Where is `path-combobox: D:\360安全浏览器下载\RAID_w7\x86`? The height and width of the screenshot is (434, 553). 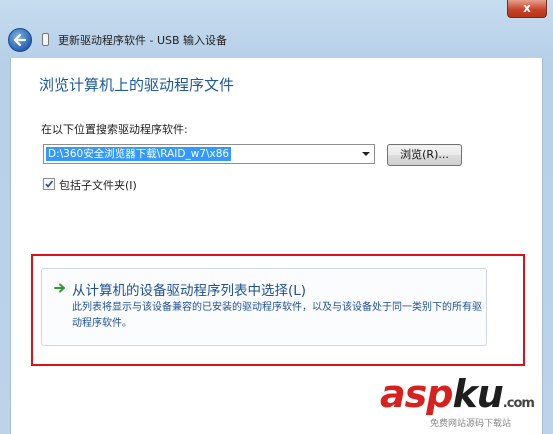
path-combobox: D:\360安全浏览器下载\RAID_w7\x86 is located at coordinates (209, 154).